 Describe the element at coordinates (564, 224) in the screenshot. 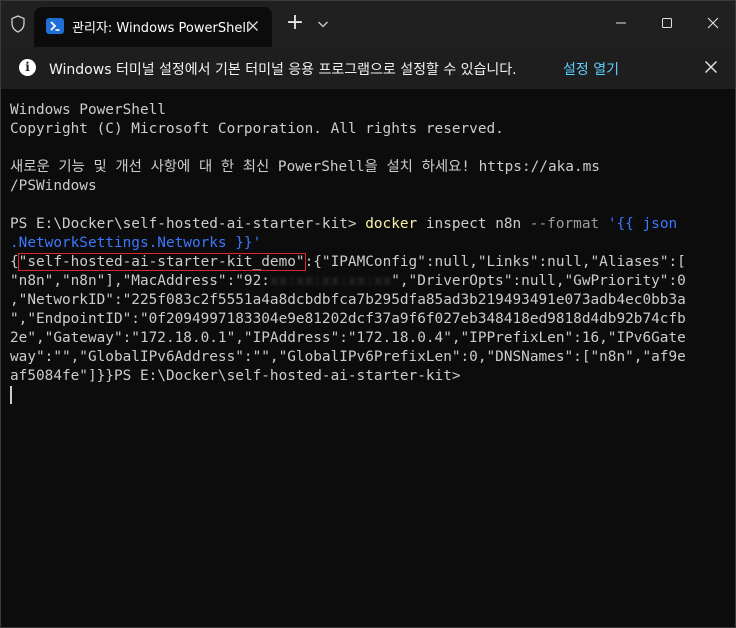

I see `command-flag: --format` at that location.